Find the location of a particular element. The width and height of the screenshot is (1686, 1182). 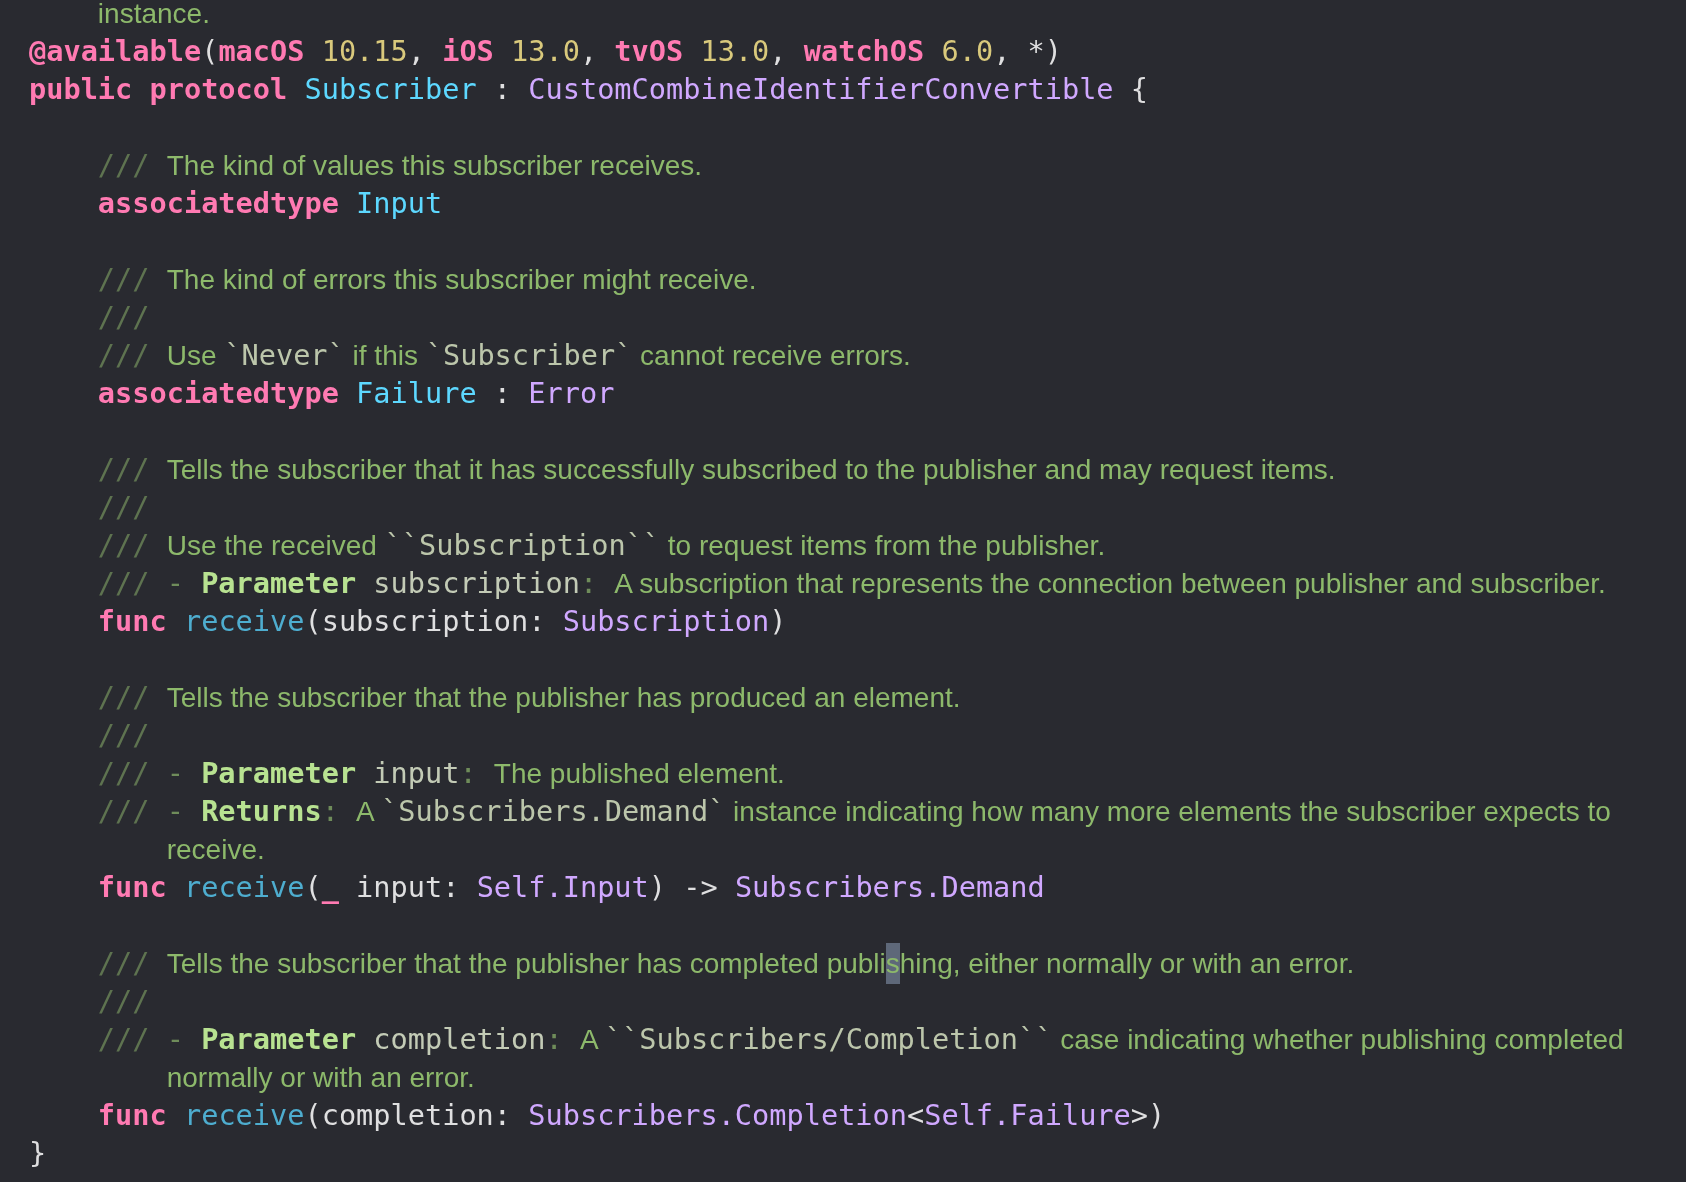

code-line: @available(macOS 10.15, iOS 13.0, tvOS 13.0, watchOS 6.0, *) is located at coordinates (545, 51).